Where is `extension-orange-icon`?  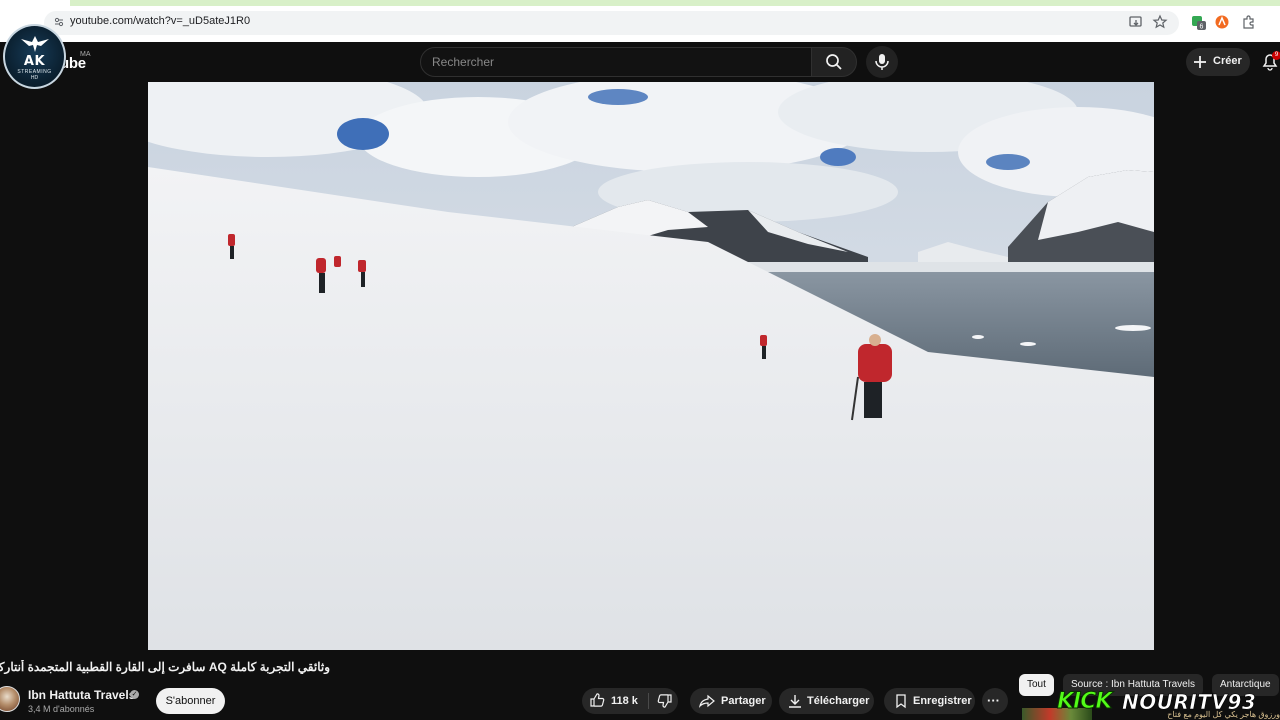
extension-orange-icon is located at coordinates (1222, 22).